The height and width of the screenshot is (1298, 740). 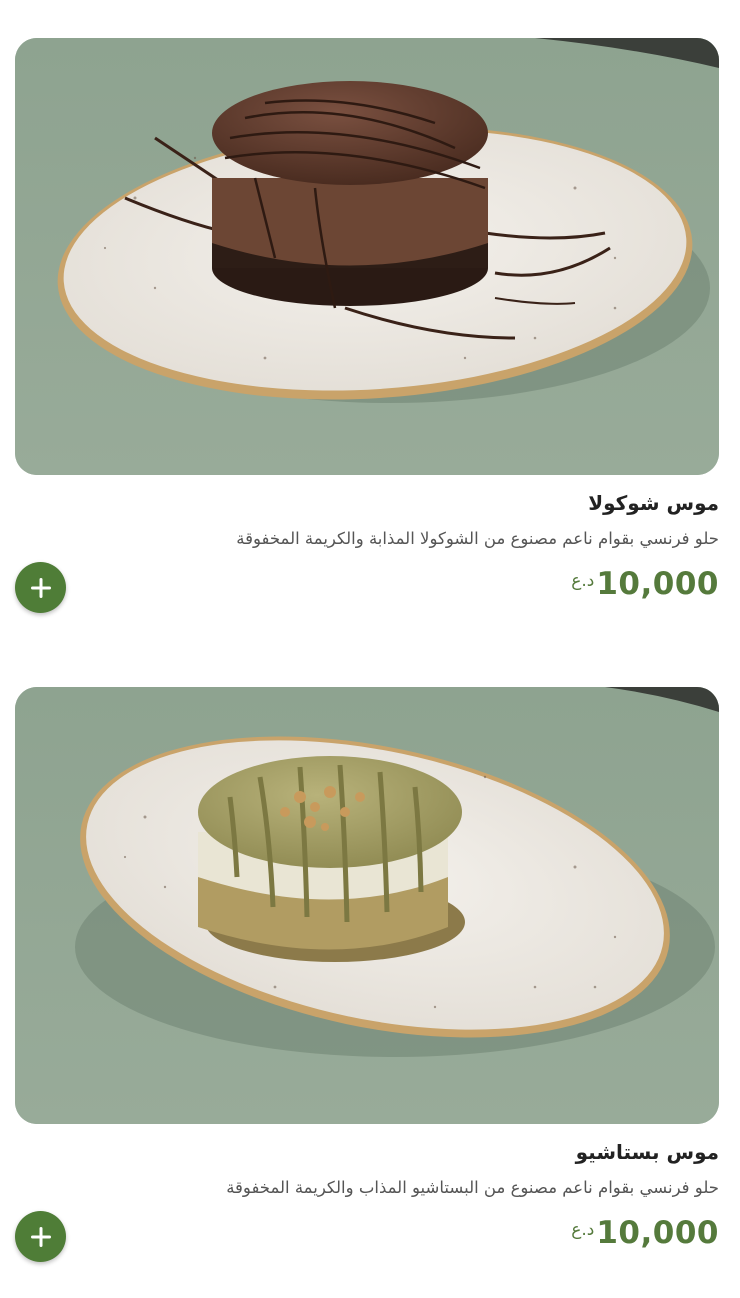 I want to click on item-title: موس شوكولا, so click(x=653, y=503).